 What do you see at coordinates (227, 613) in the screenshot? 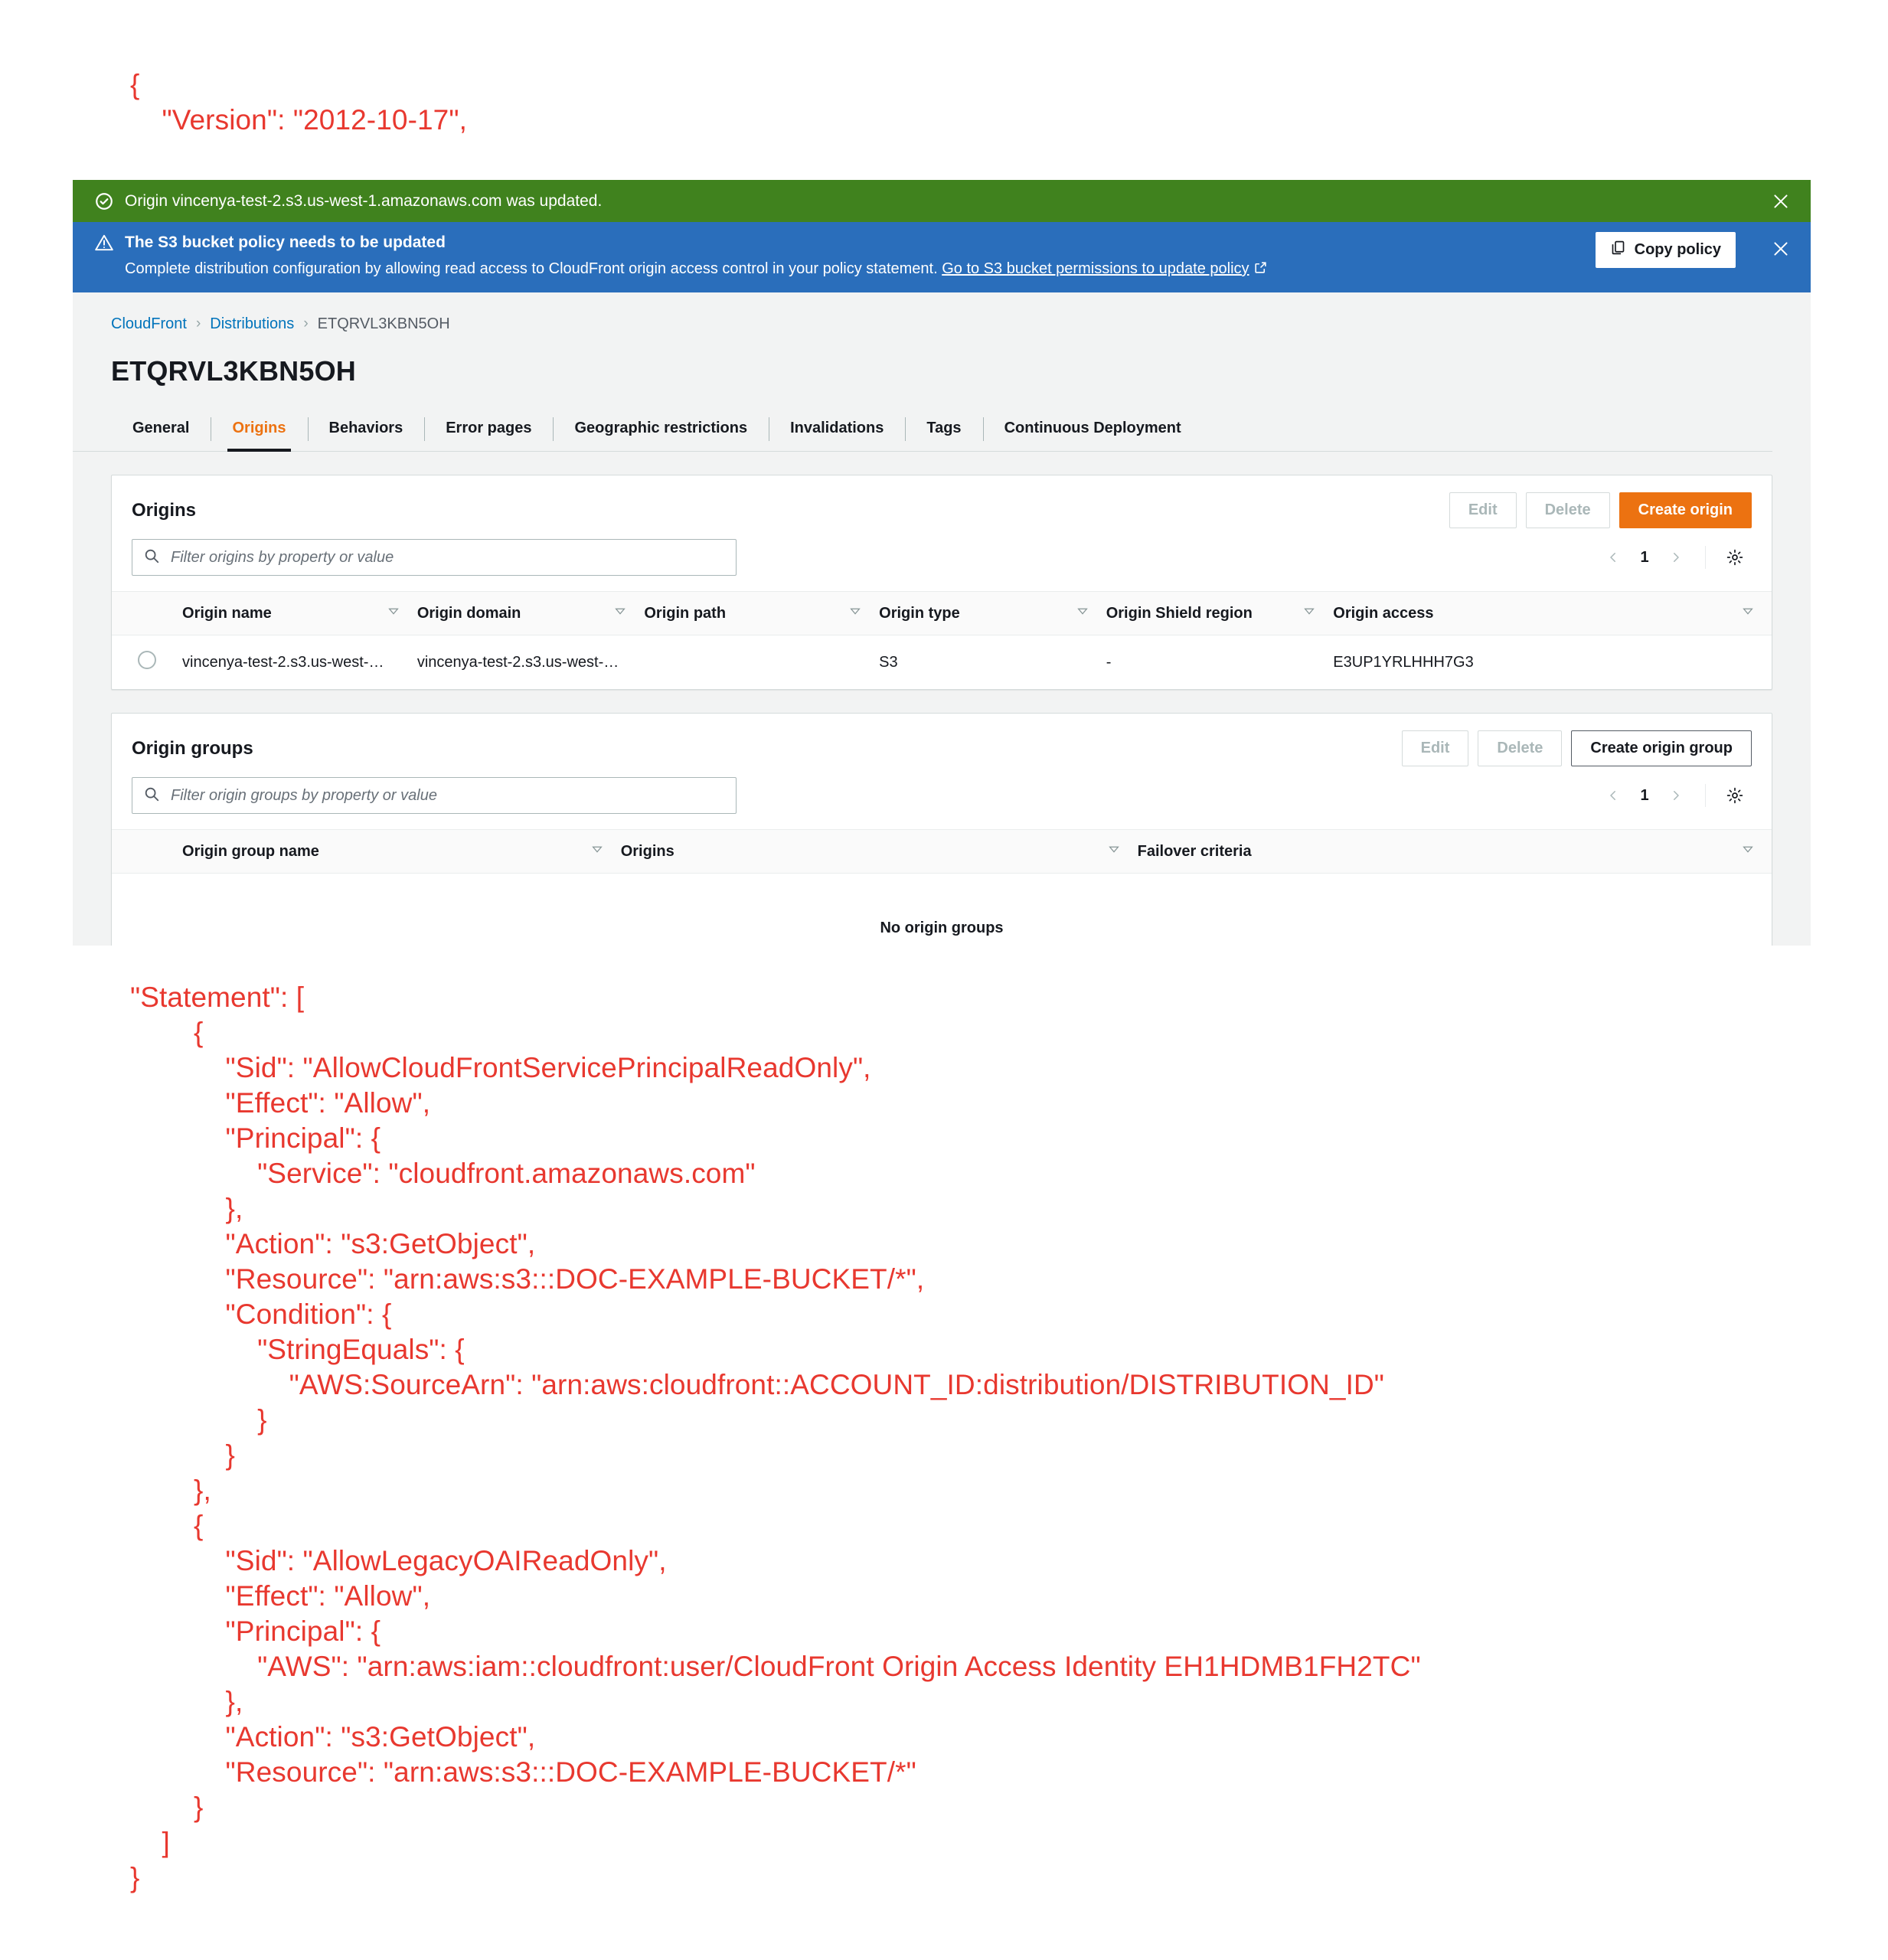
I see `column-label: Origin name` at bounding box center [227, 613].